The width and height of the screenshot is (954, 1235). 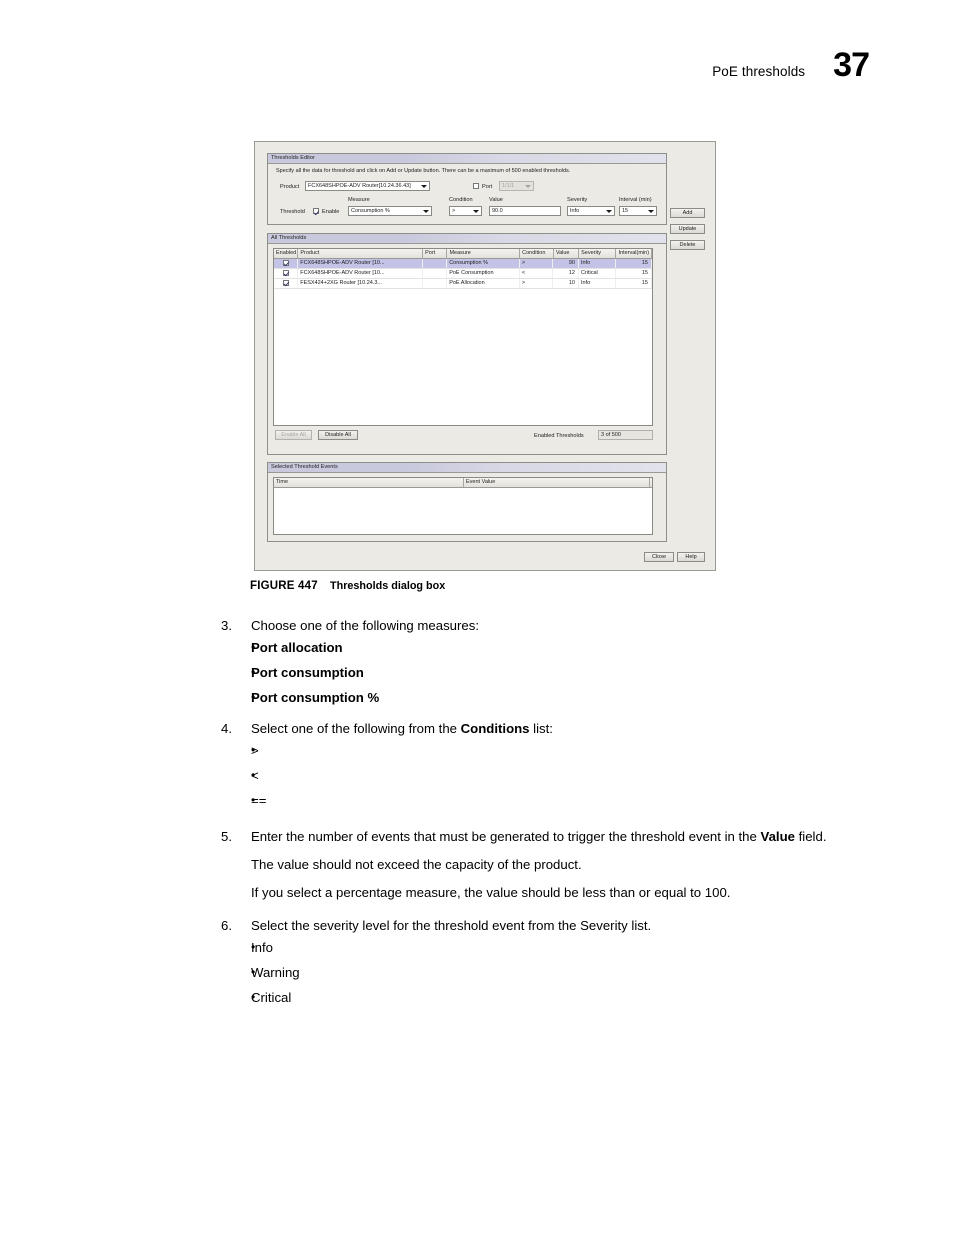 I want to click on events-table-header: Time Event Value, so click(x=463, y=483).